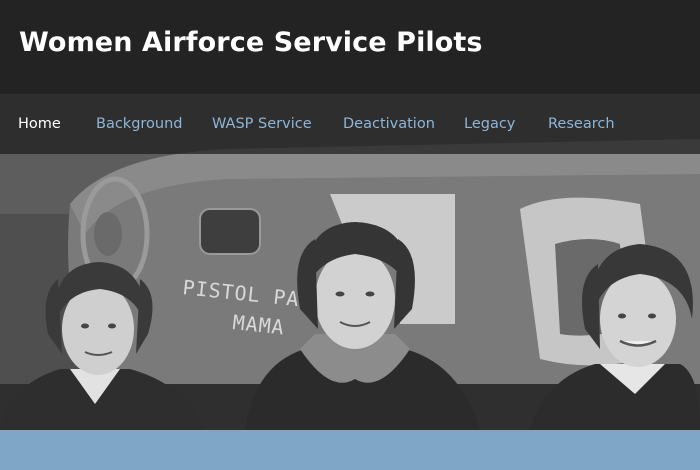 The height and width of the screenshot is (470, 700). What do you see at coordinates (39, 124) in the screenshot?
I see `nav-item-home: Home` at bounding box center [39, 124].